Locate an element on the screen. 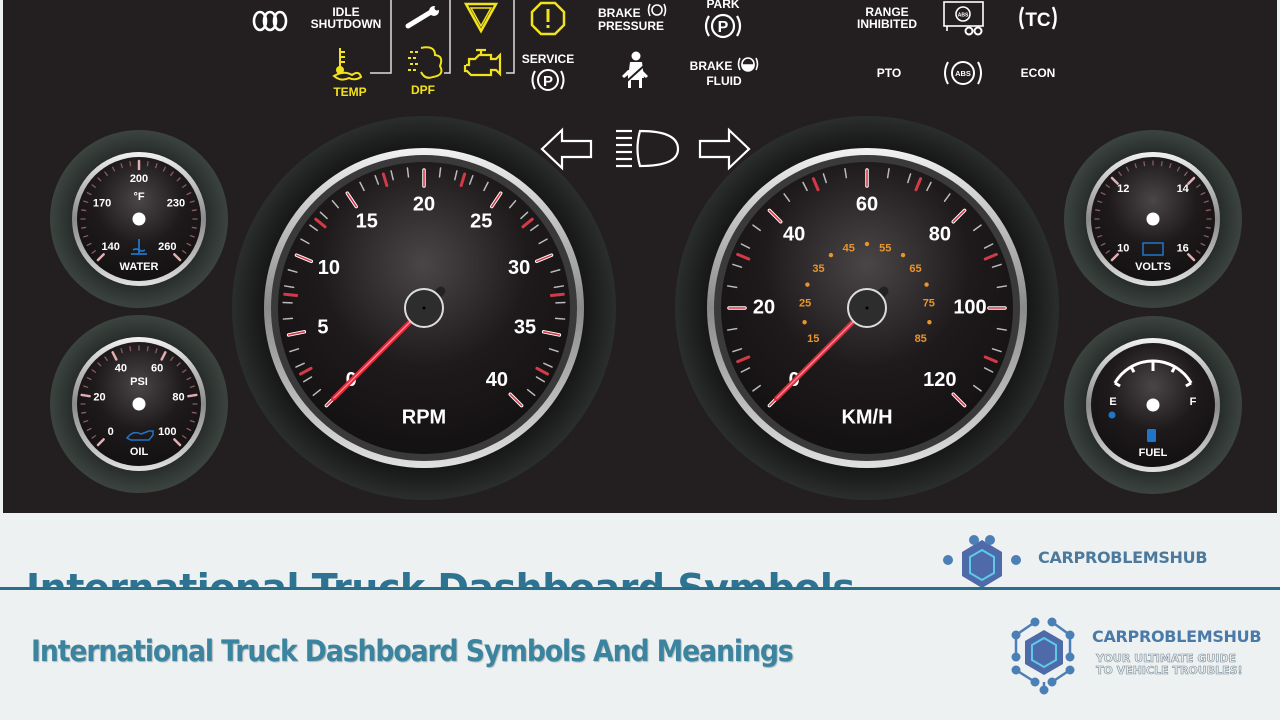 Image resolution: width=1280 pixels, height=720 pixels. gauge-unit-label: KM/H is located at coordinates (866, 417).